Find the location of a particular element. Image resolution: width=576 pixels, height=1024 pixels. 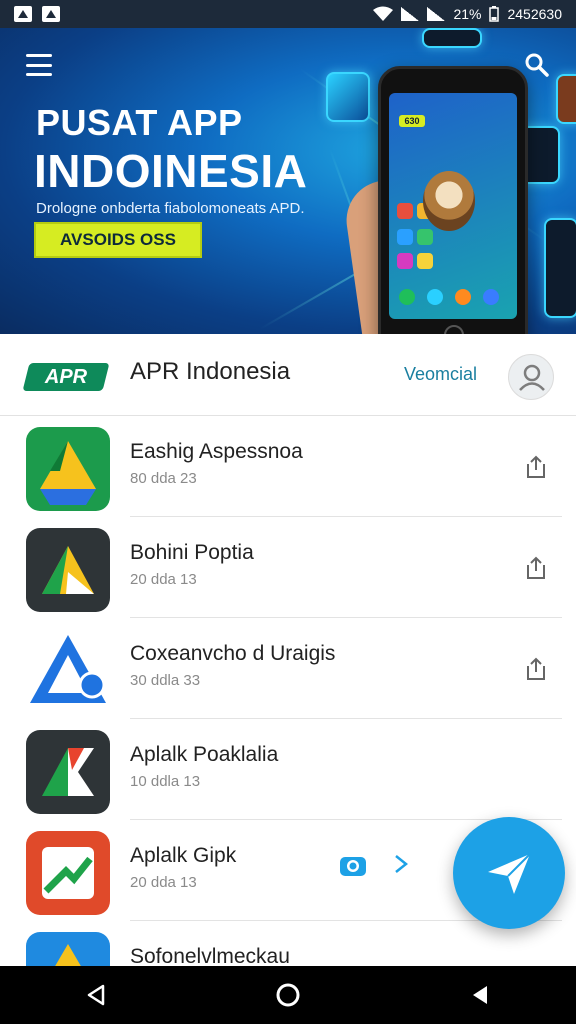

image-notification-icon is located at coordinates (51, 14).